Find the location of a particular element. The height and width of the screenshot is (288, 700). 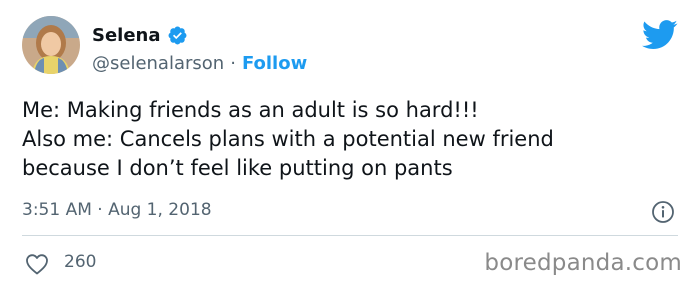

watermark: boredpanda.com is located at coordinates (583, 263).